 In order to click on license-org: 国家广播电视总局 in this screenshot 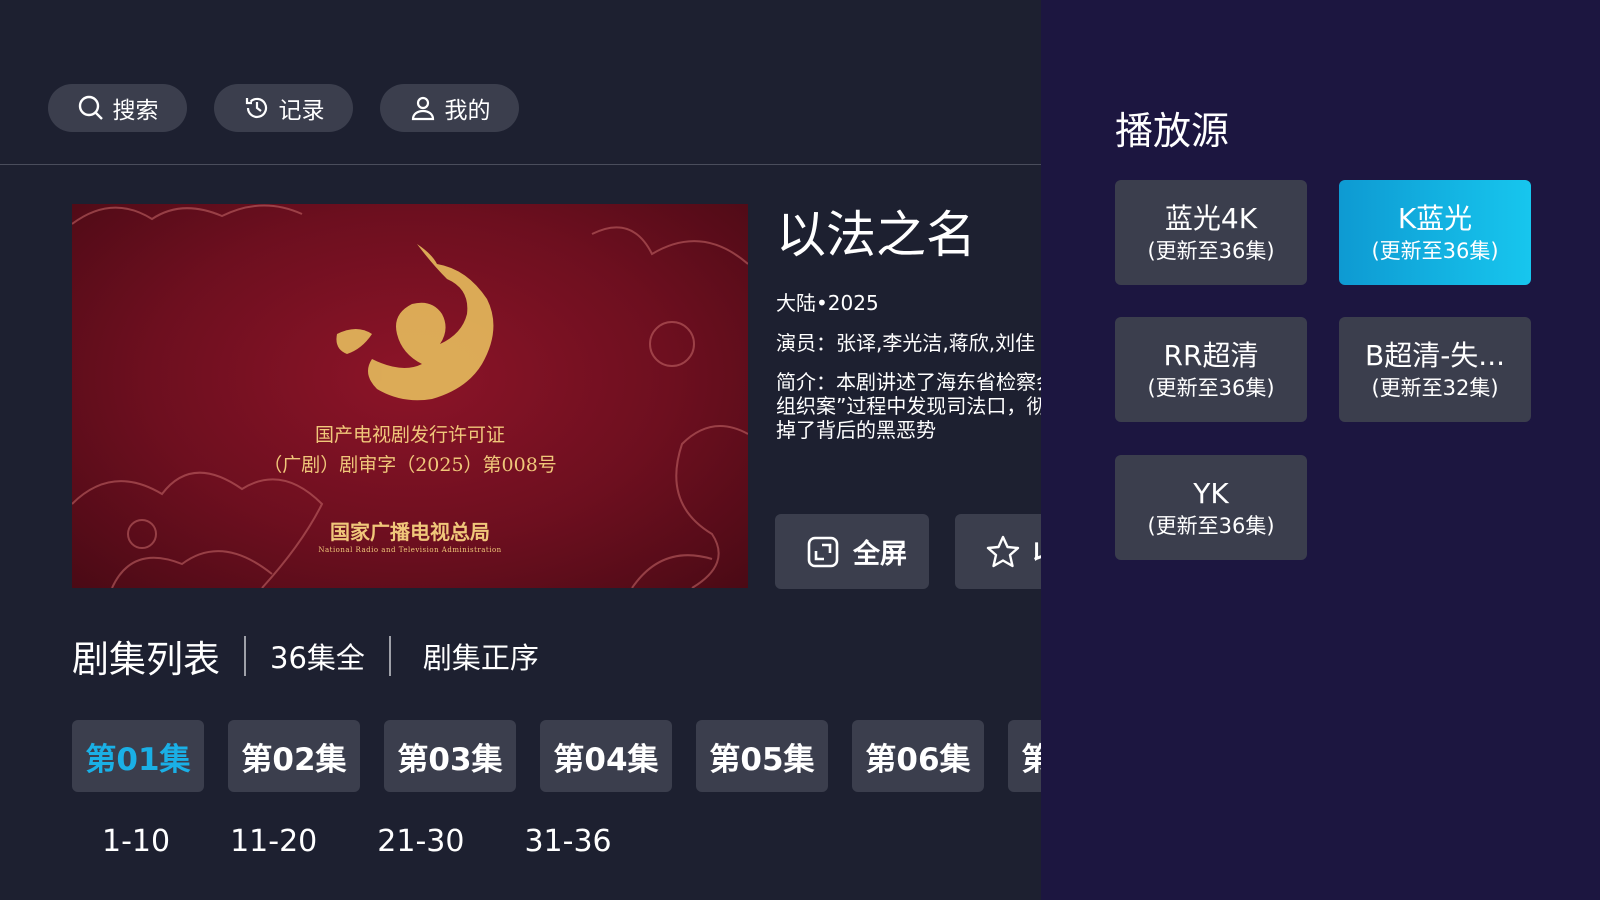, I will do `click(410, 532)`.